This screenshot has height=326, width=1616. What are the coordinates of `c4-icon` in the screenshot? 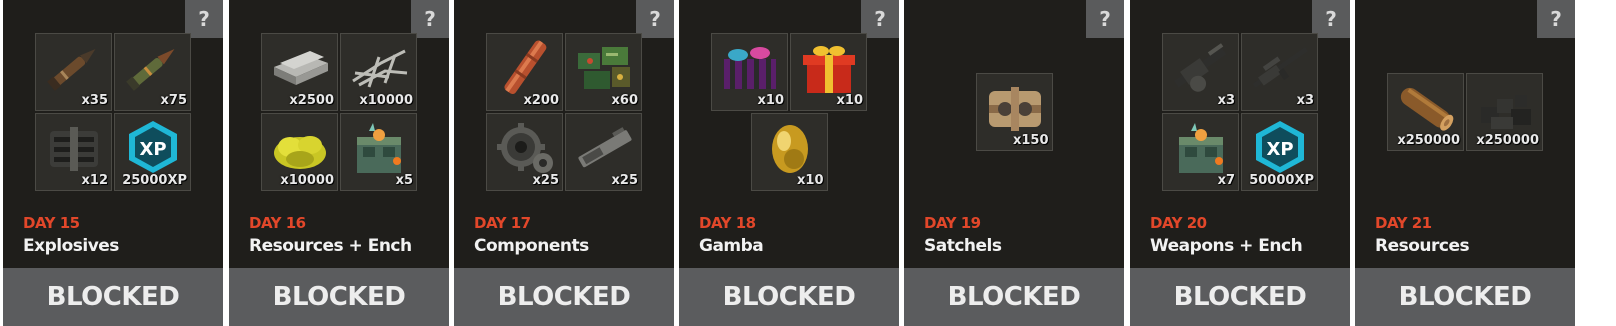 It's located at (74, 149).